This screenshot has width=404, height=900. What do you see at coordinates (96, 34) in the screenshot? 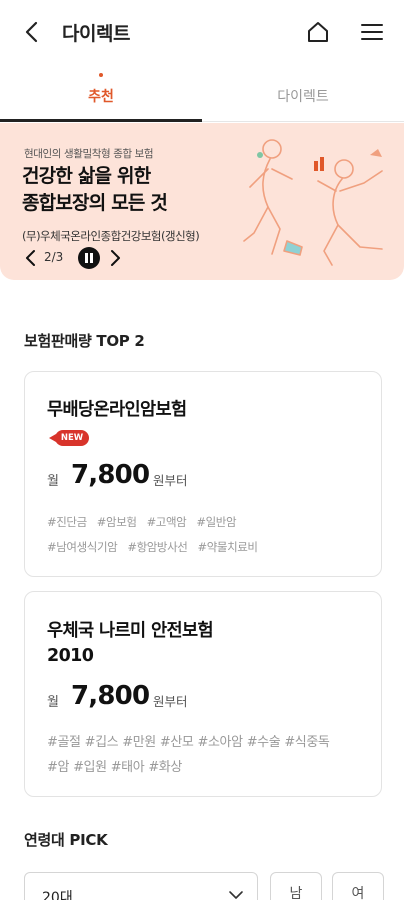
I see `page-title: 다이렉트` at bounding box center [96, 34].